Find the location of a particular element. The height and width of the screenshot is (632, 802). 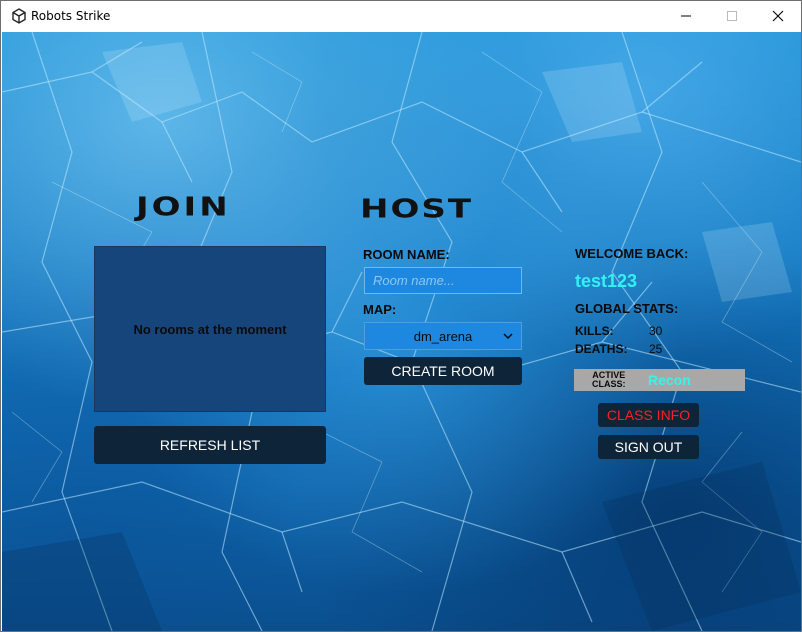

room-list-panel: No rooms at the moment is located at coordinates (210, 329).